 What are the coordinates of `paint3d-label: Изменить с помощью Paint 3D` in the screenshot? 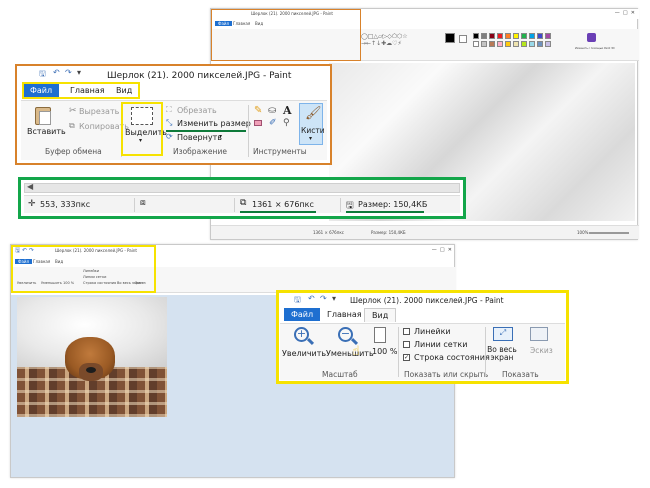 It's located at (595, 48).